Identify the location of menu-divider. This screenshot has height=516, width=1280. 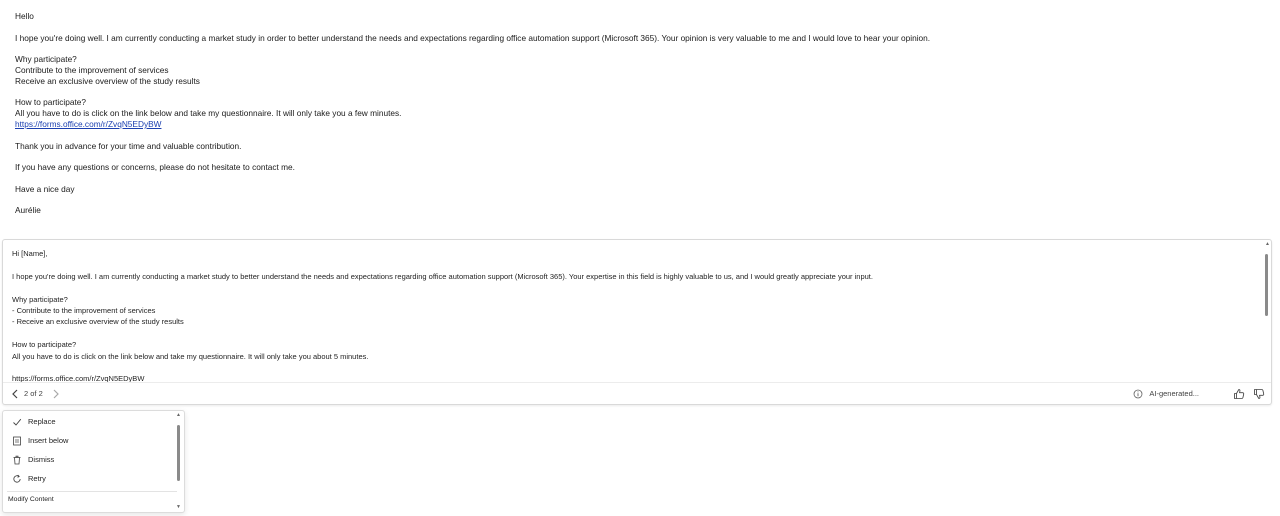
(92, 491).